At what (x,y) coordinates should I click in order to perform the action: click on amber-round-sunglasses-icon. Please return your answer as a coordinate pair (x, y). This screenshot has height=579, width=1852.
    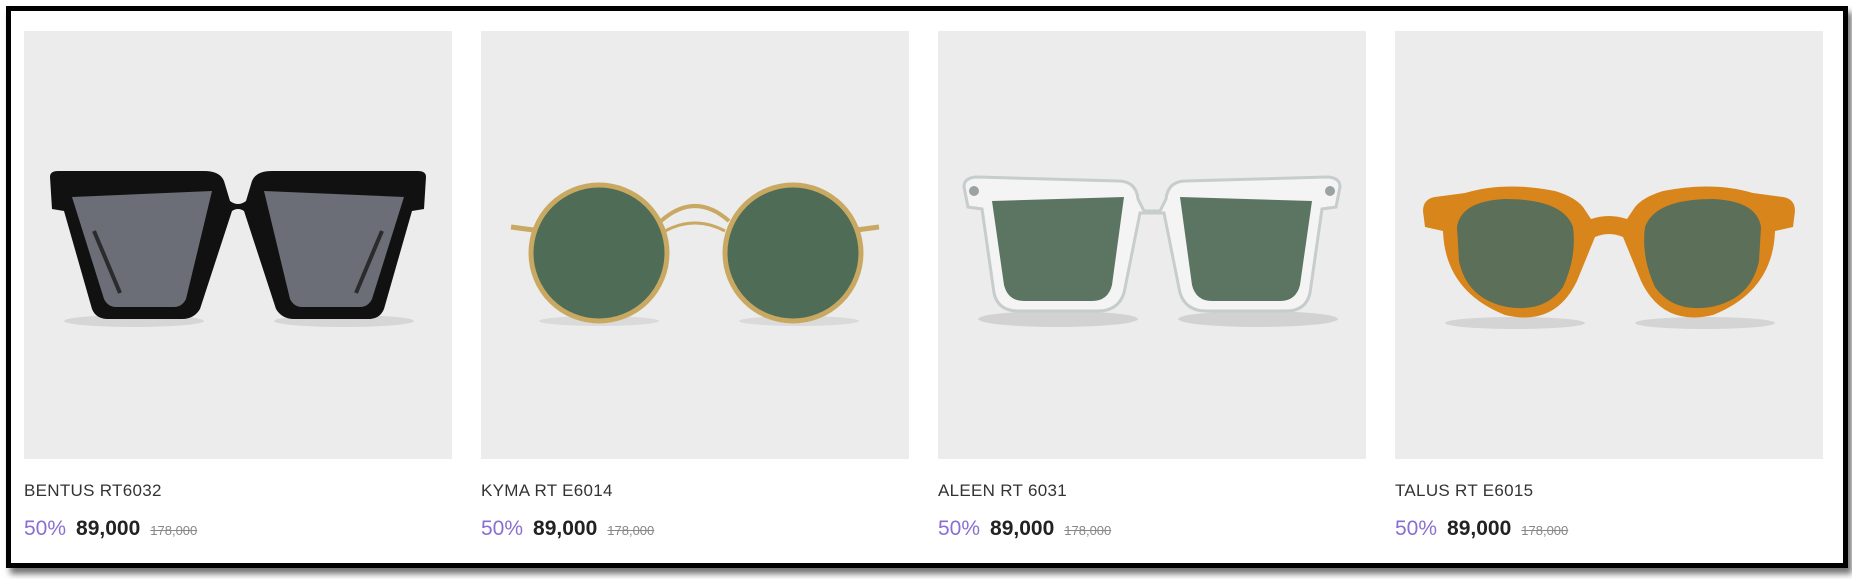
    Looking at the image, I should click on (1609, 257).